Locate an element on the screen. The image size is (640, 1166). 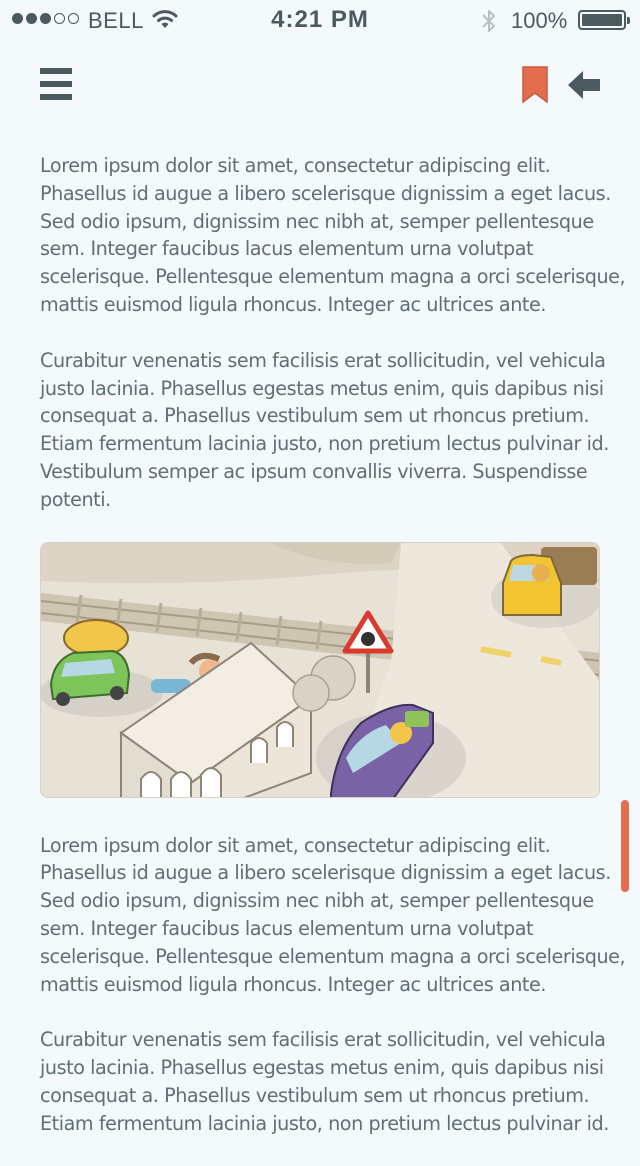
battery-percent: 100% is located at coordinates (539, 20).